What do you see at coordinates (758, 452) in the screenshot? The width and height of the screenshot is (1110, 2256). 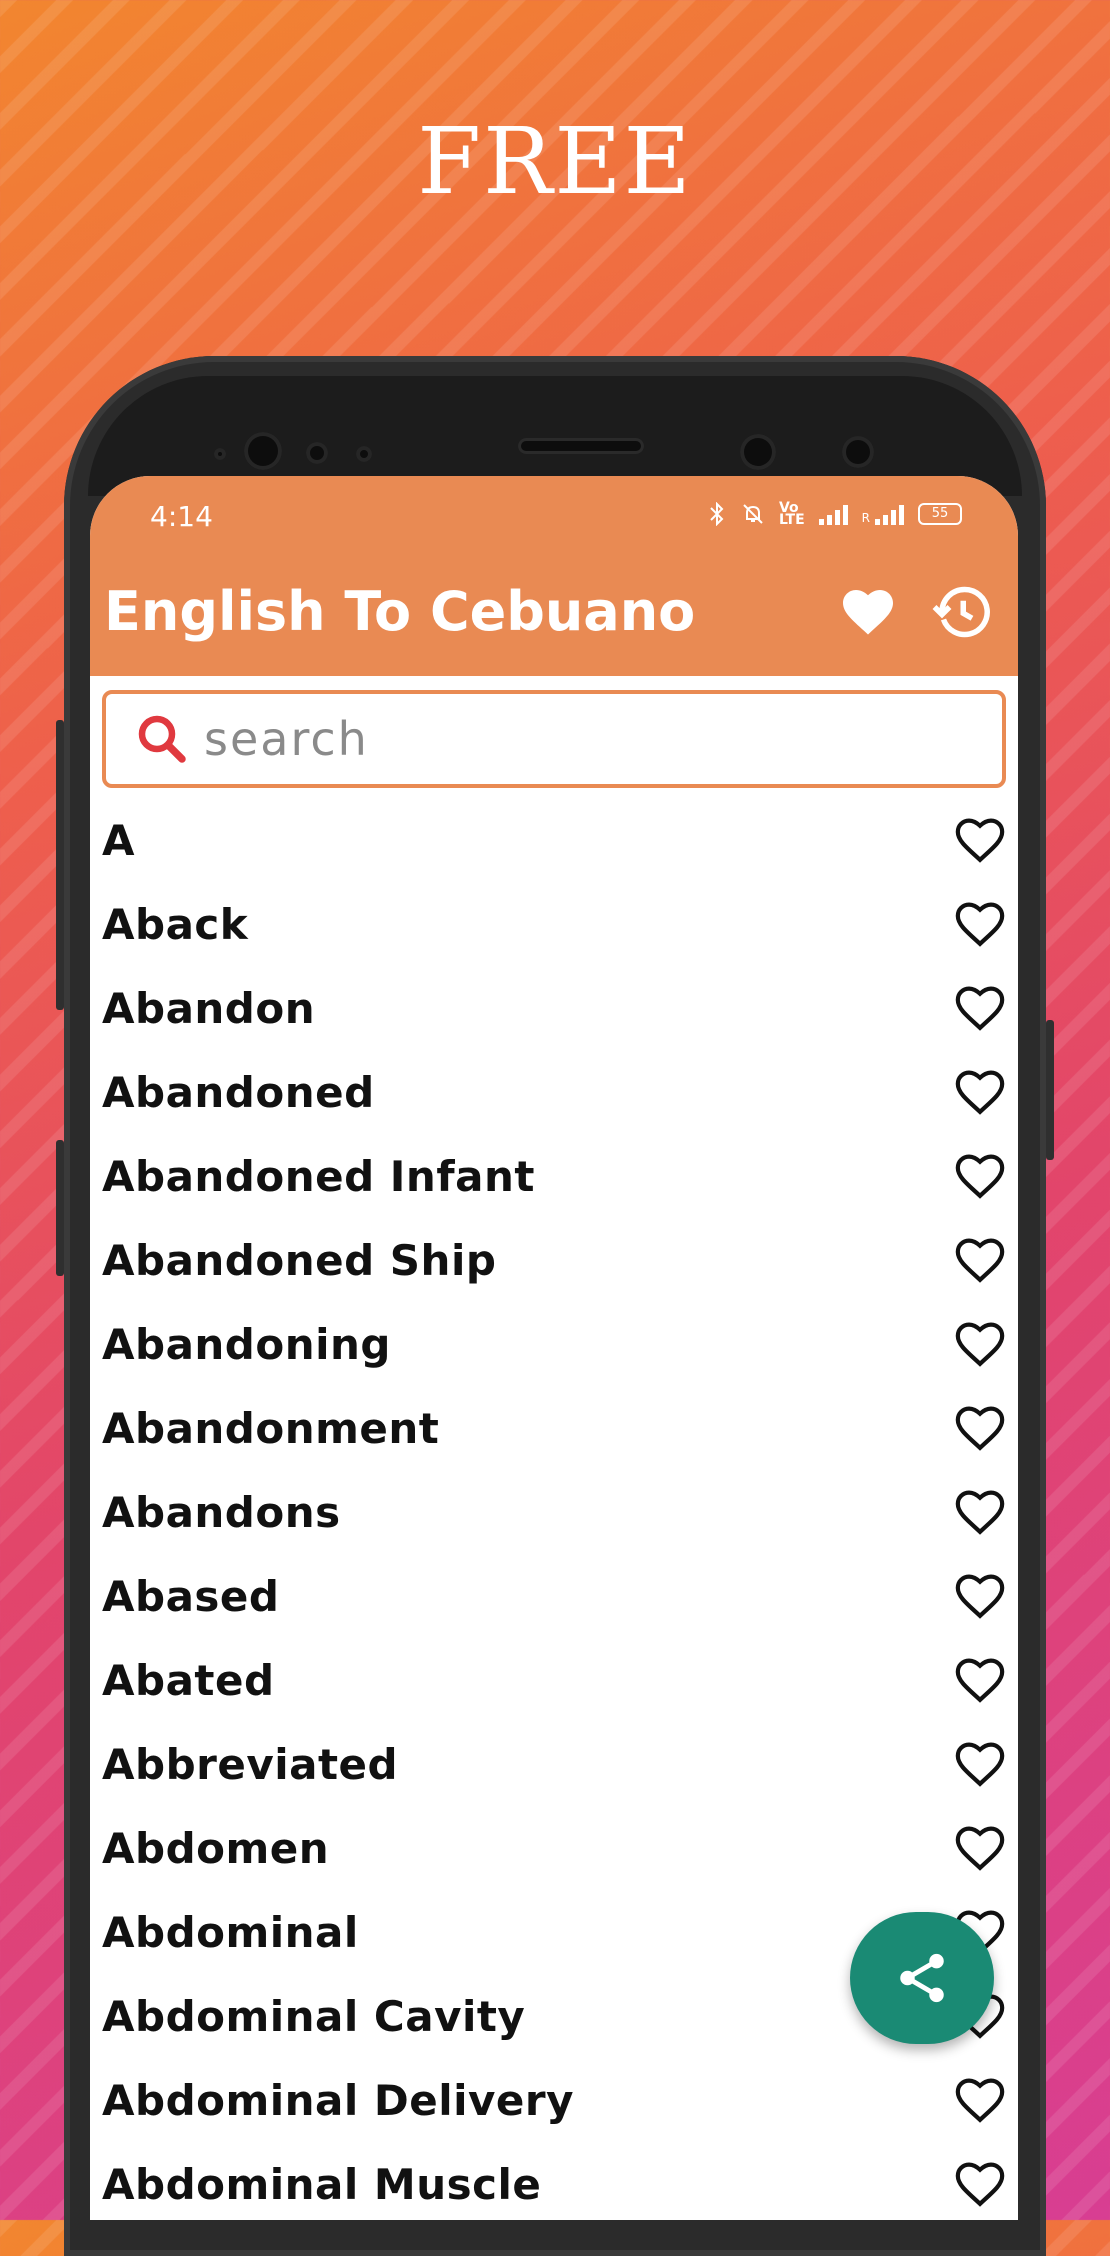 I see `secondary-camera` at bounding box center [758, 452].